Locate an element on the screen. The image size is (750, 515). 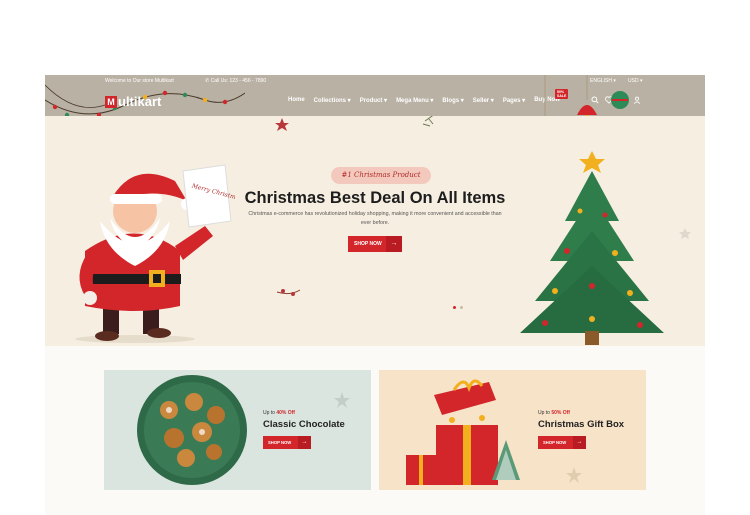
nav-blogs: Blogs ▾ is located at coordinates (452, 100).